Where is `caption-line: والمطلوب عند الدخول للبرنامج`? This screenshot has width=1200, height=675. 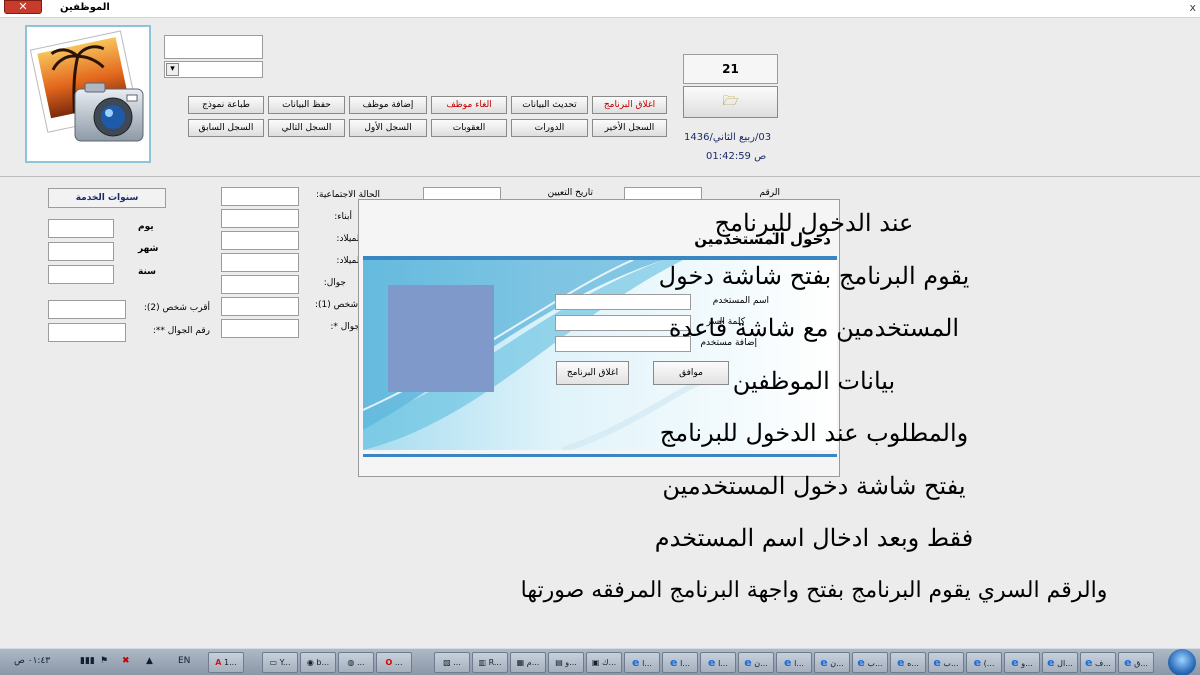 caption-line: والمطلوب عند الدخول للبرنامج is located at coordinates (814, 433).